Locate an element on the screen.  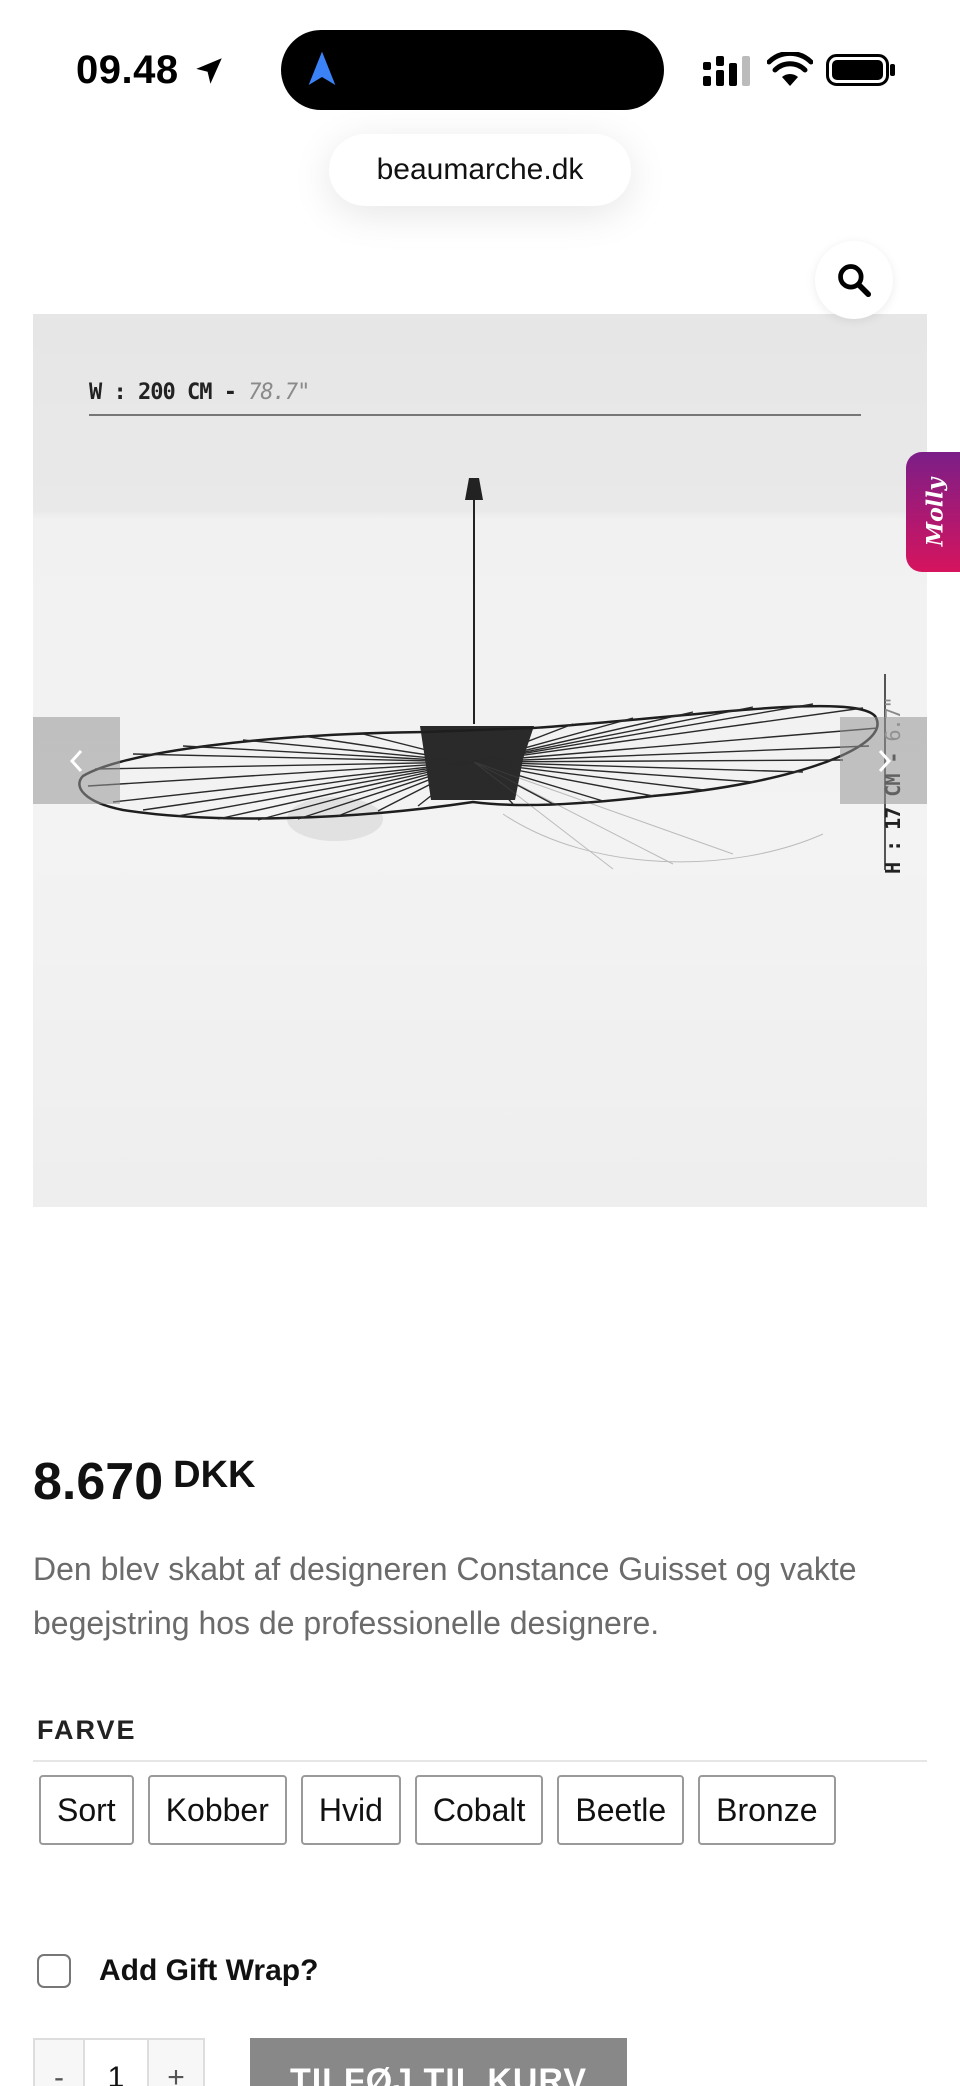
search-icon is located at coordinates (855, 281).